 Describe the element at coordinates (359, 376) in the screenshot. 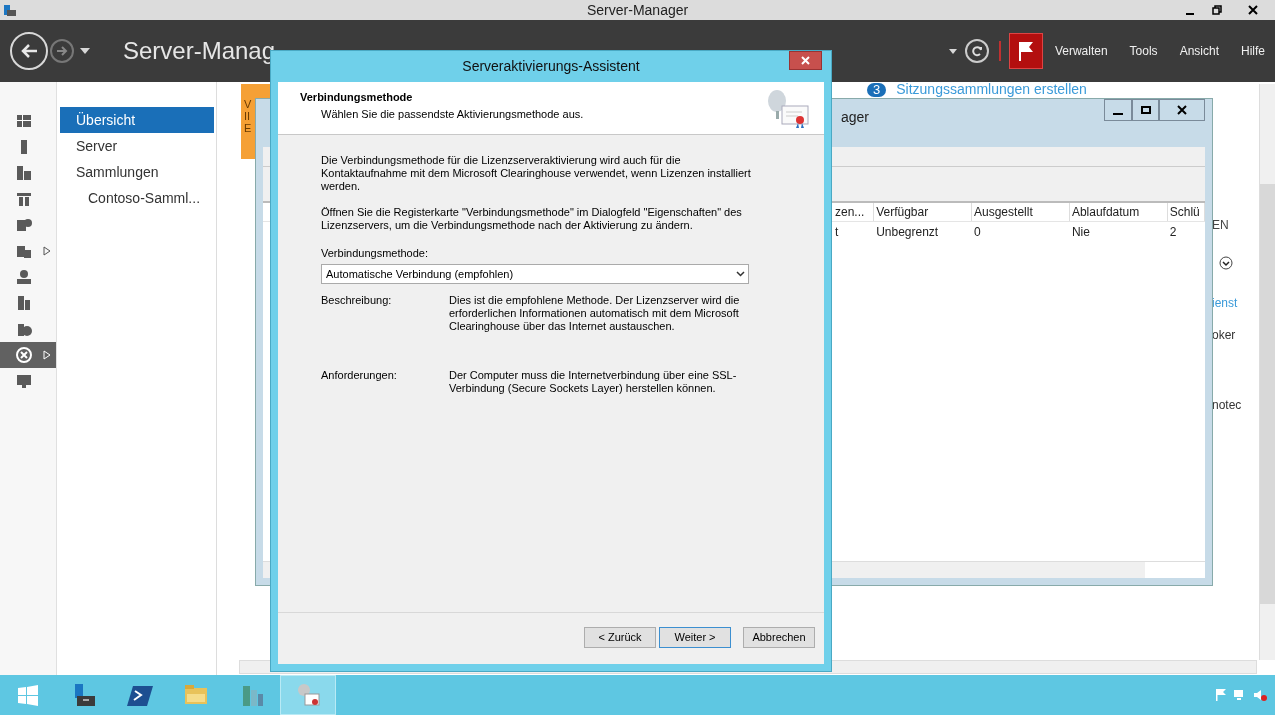

I see `detail-label: Anforderungen:` at that location.